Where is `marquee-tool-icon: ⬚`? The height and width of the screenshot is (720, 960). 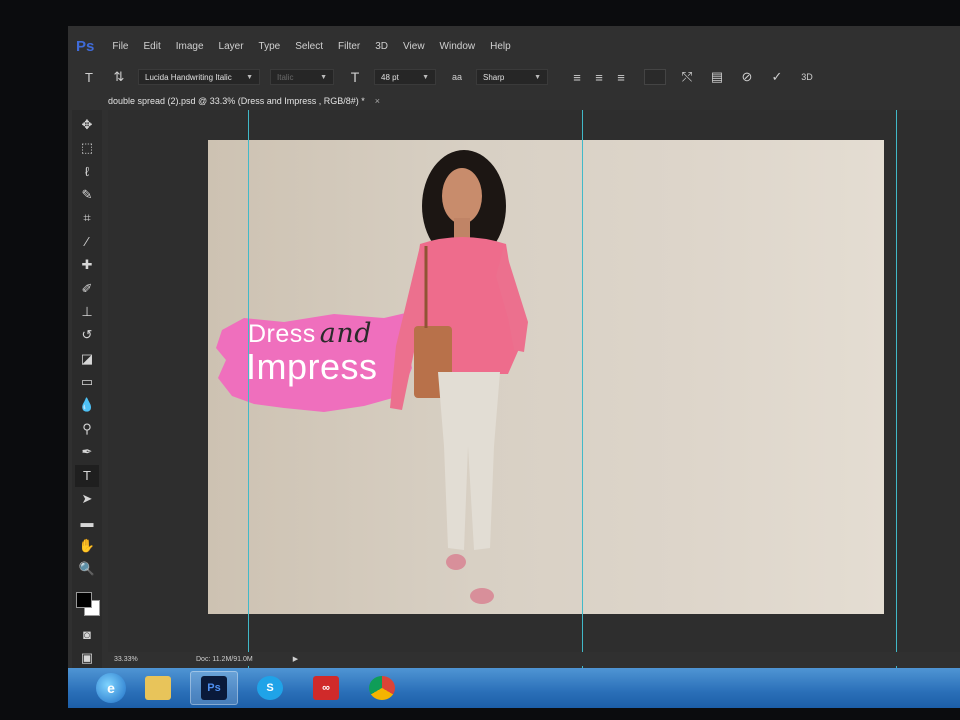
marquee-tool-icon: ⬚ is located at coordinates (87, 148).